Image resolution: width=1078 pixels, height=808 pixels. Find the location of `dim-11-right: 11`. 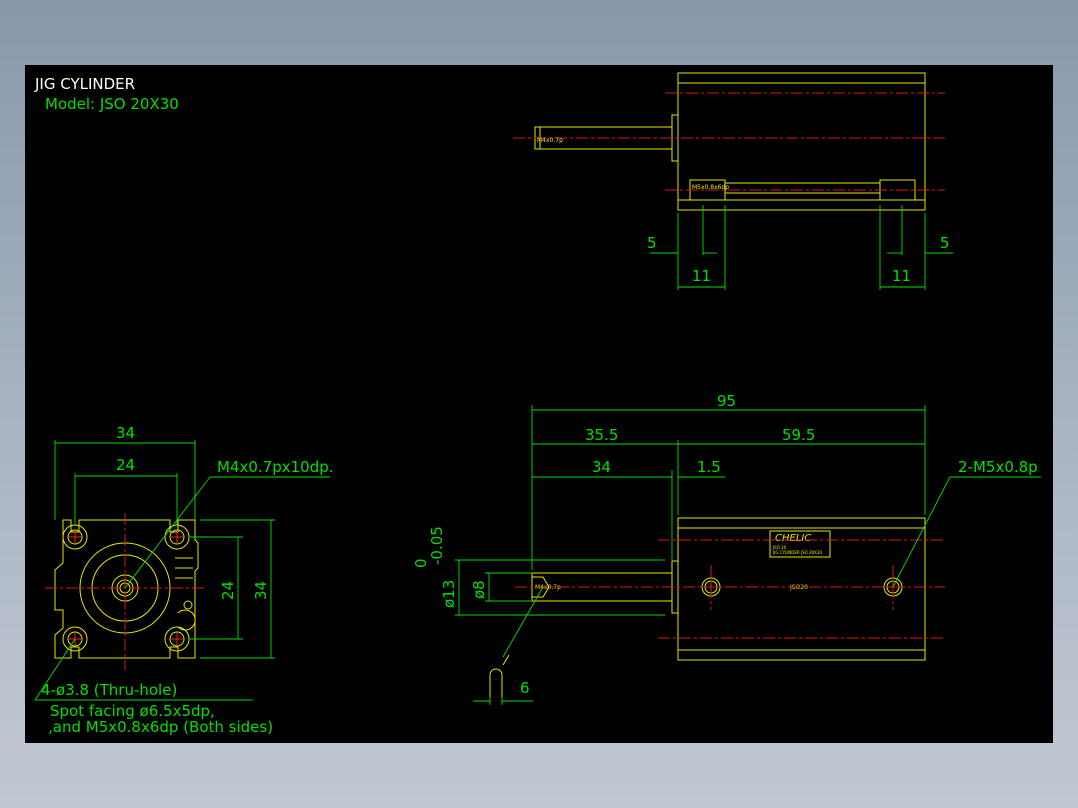

dim-11-right: 11 is located at coordinates (901, 276).